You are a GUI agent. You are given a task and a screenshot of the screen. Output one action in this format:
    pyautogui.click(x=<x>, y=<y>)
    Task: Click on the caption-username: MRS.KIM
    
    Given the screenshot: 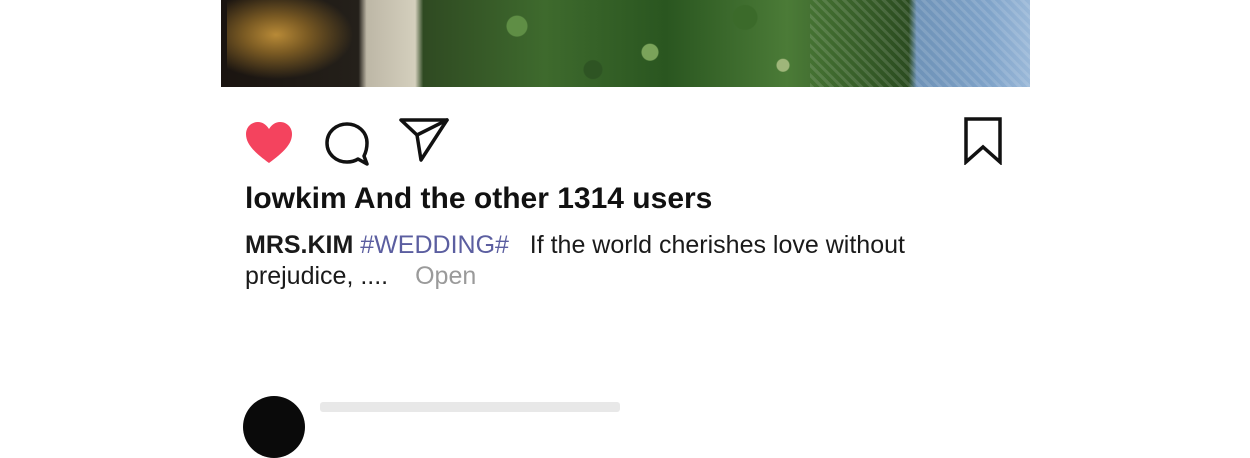 What is the action you would take?
    pyautogui.click(x=299, y=245)
    